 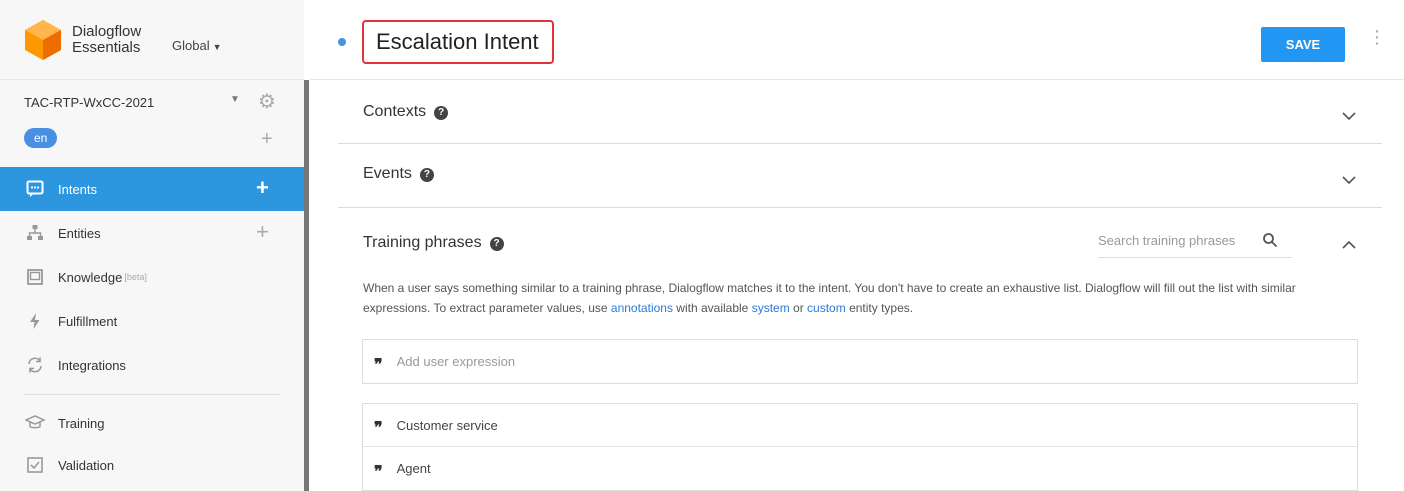 I want to click on add-intent-plus-icon: +, so click(x=262, y=188).